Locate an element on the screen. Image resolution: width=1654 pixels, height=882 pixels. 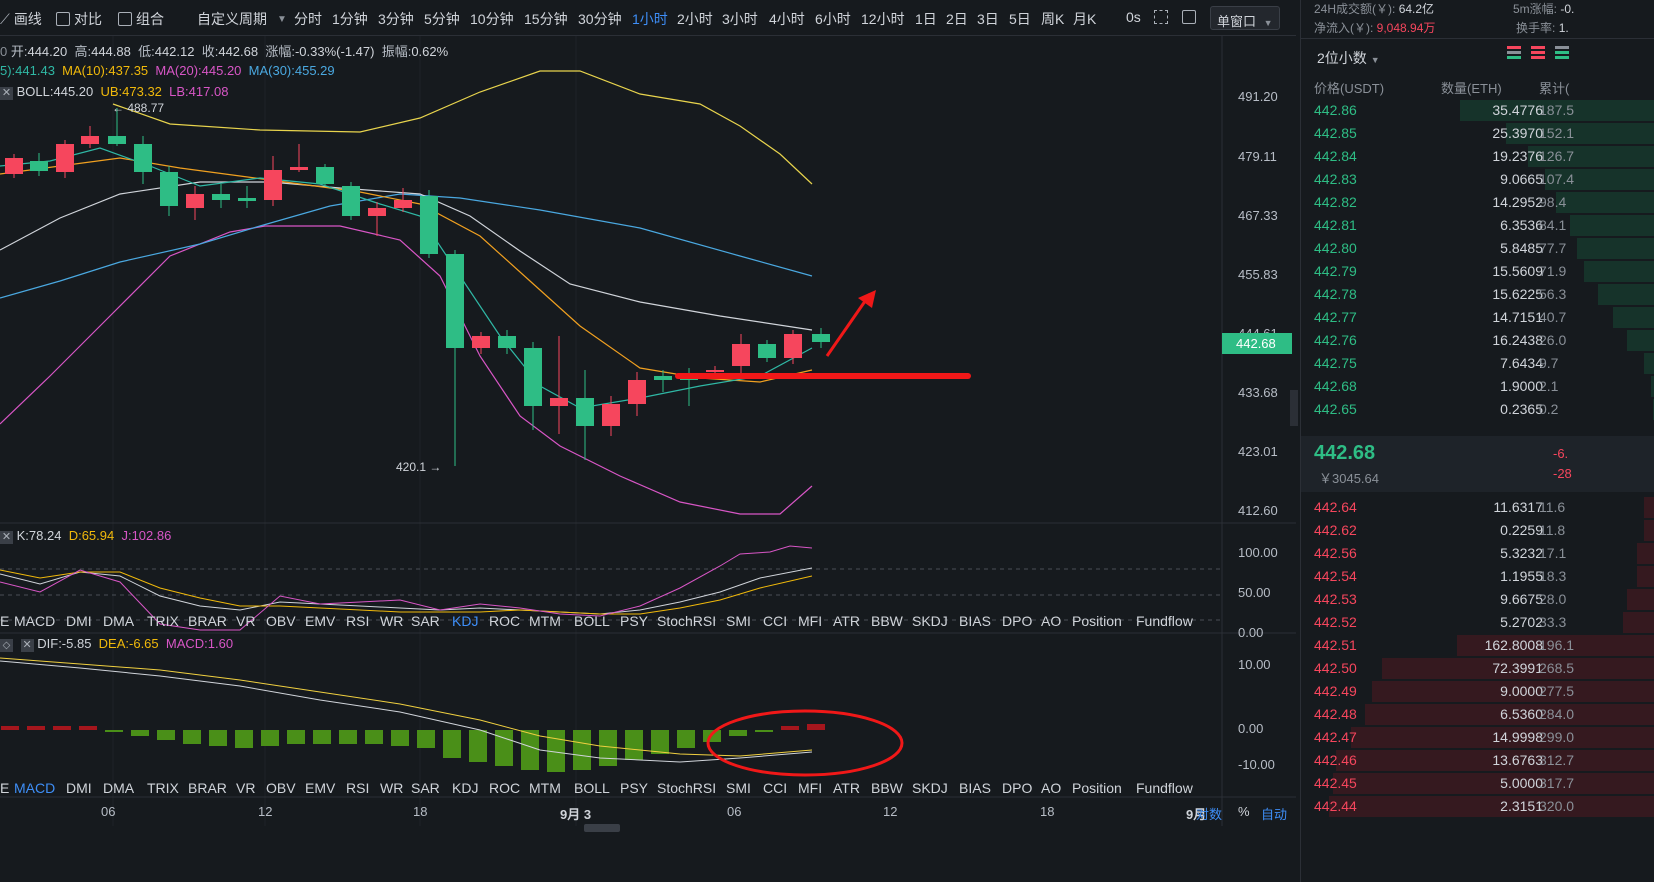
fullscreen-icon is located at coordinates (1161, 17).